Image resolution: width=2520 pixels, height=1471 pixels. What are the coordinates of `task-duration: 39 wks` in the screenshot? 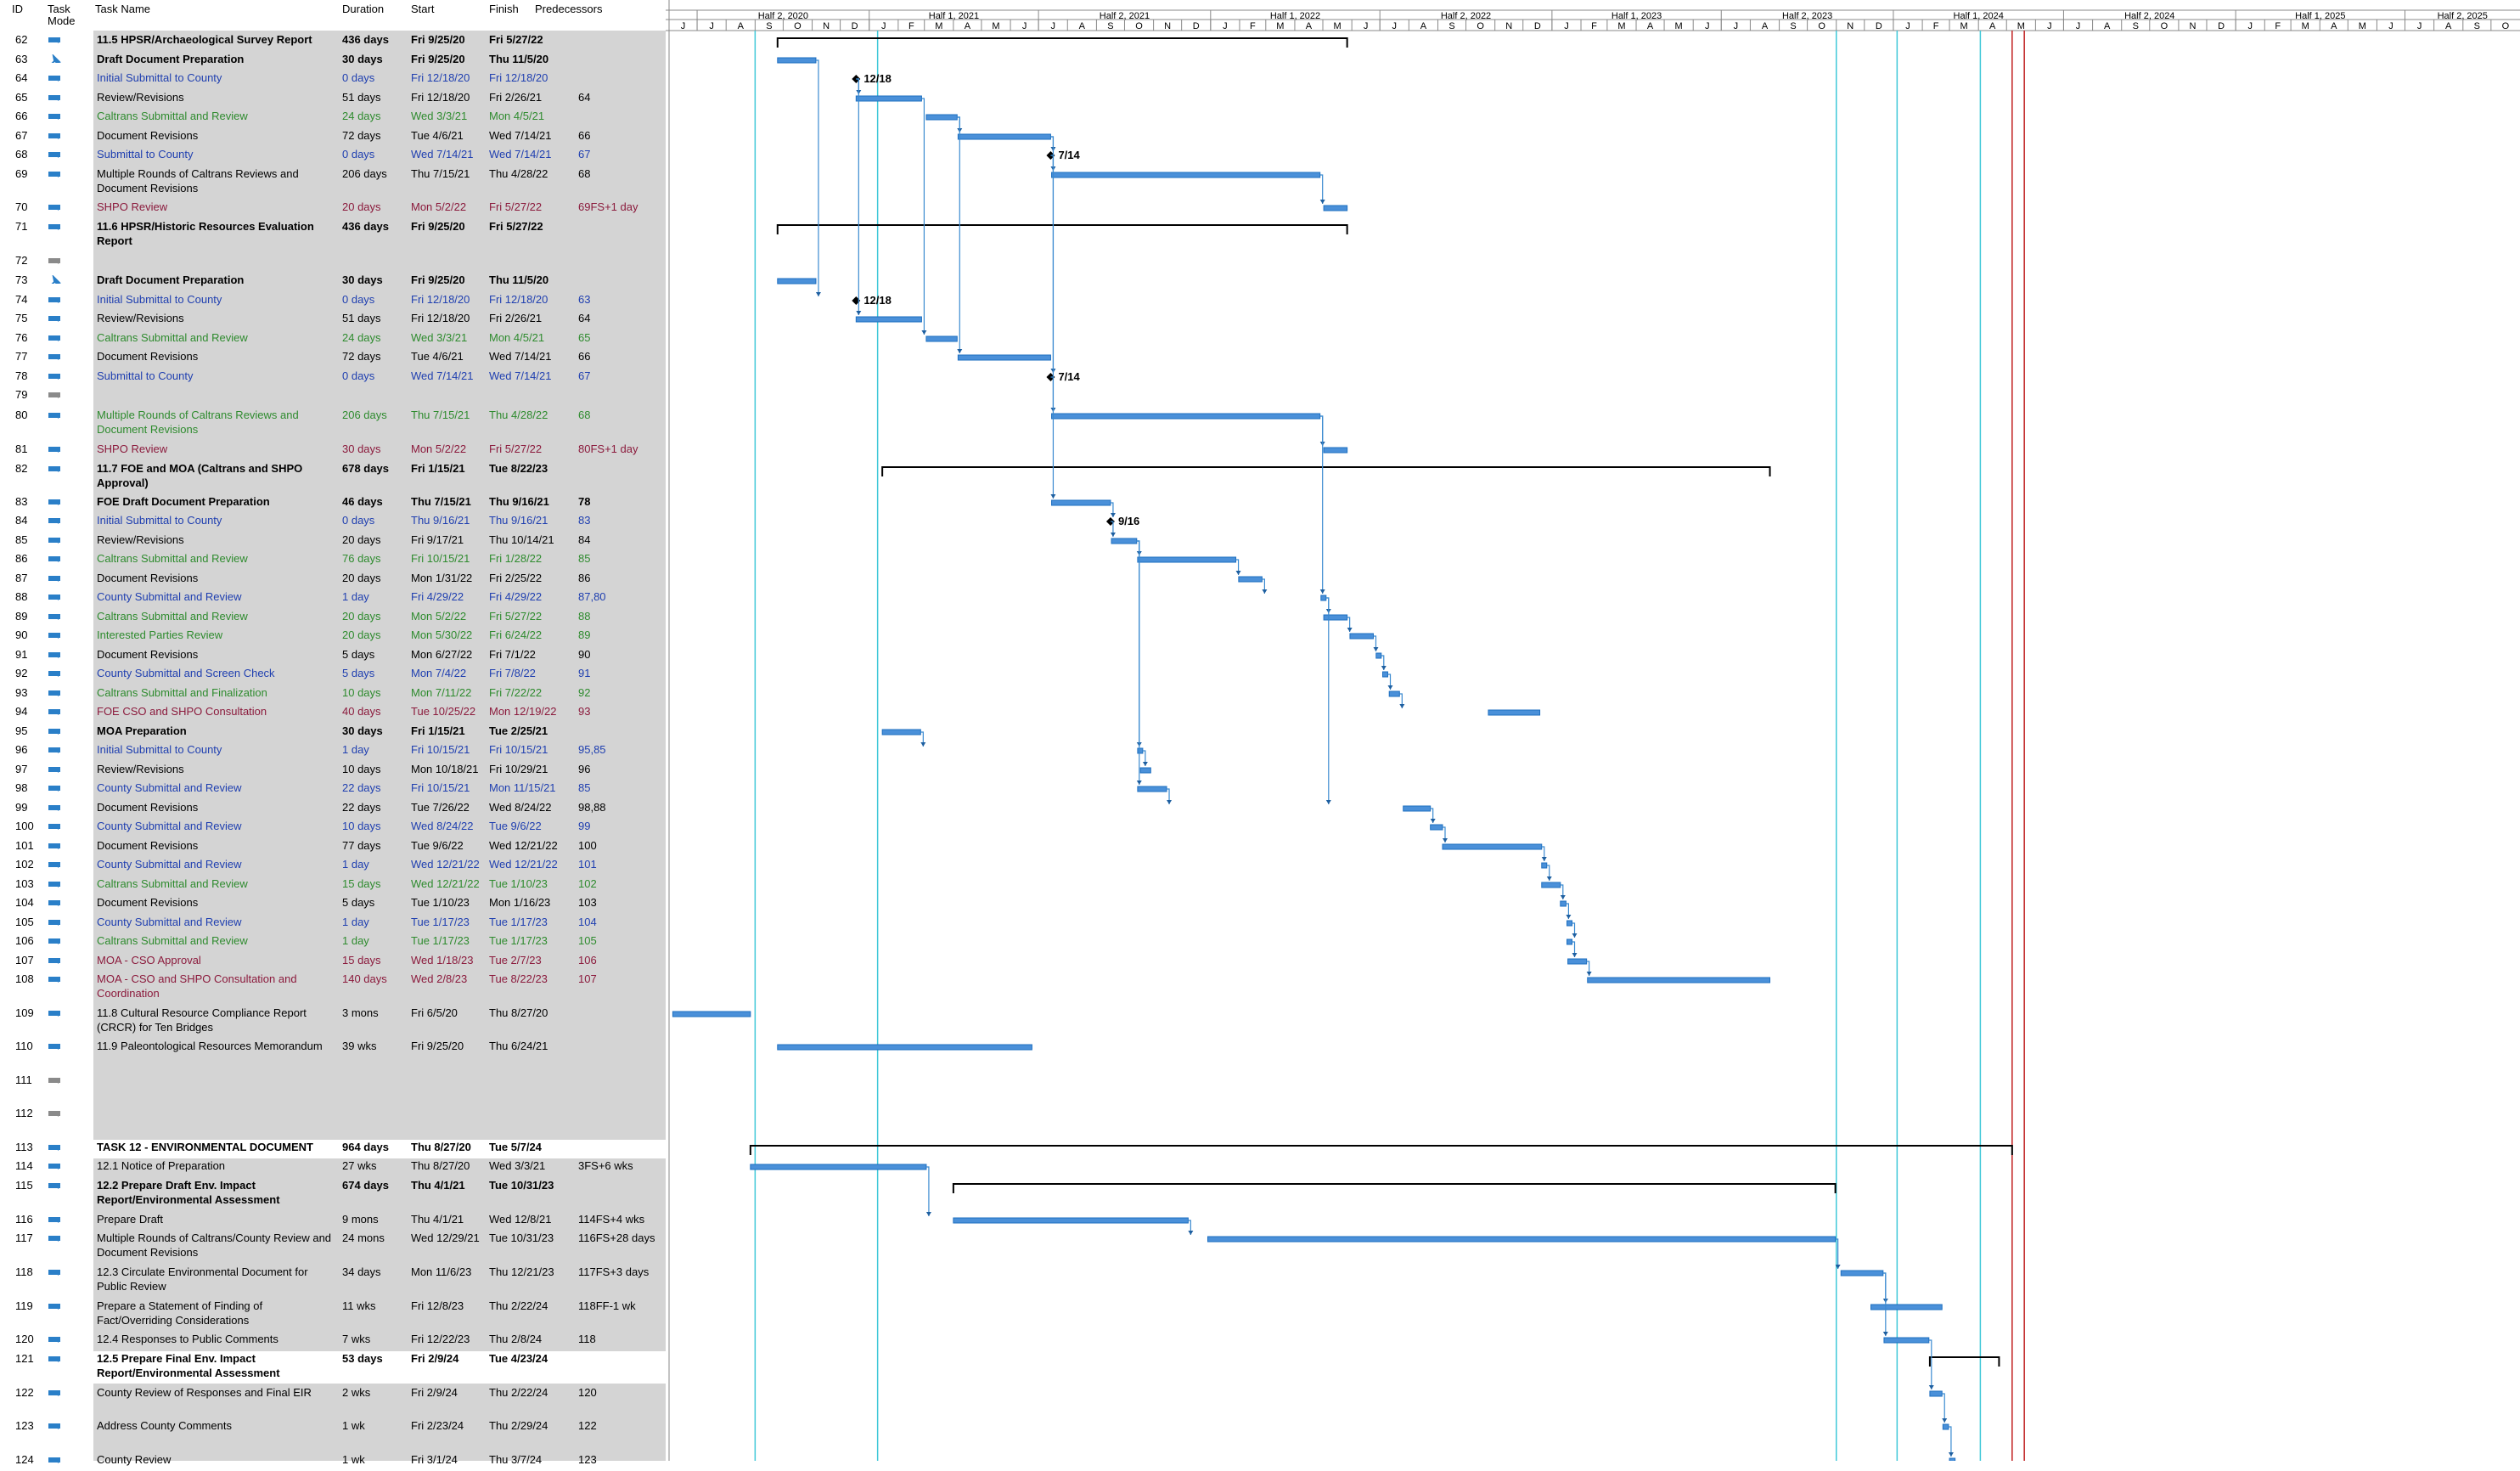 It's located at (359, 1046).